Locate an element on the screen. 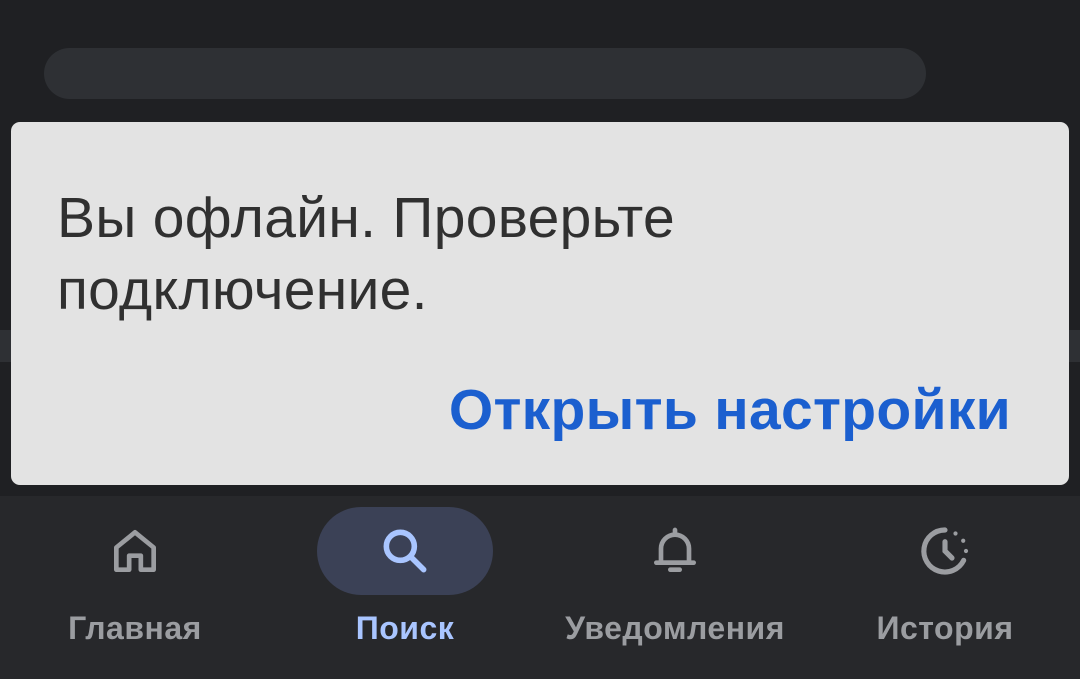  bell-icon is located at coordinates (675, 549).